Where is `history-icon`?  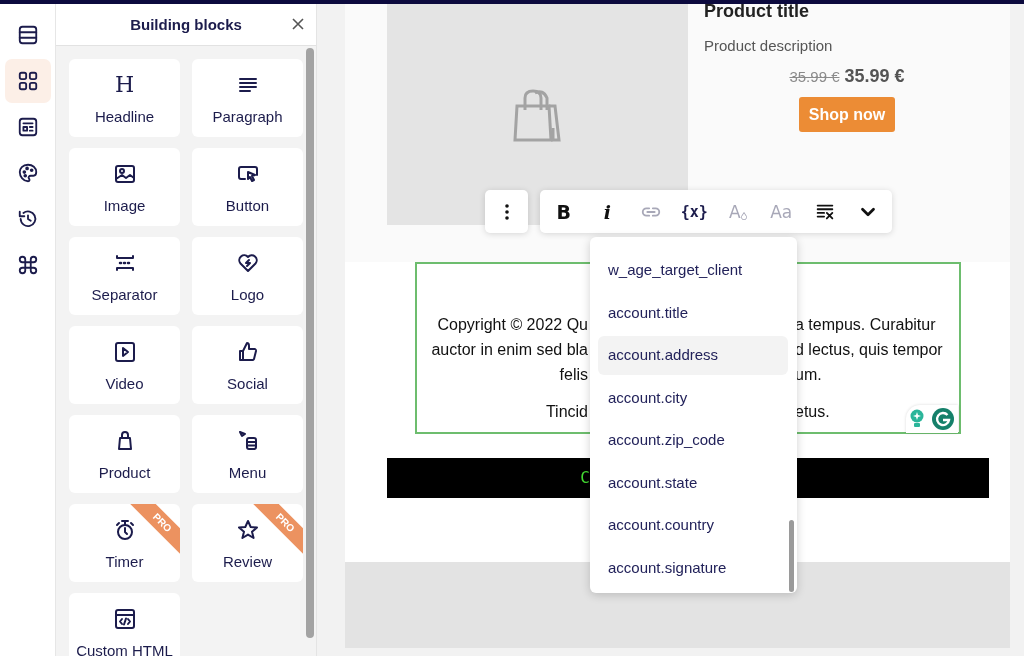
history-icon is located at coordinates (27, 219).